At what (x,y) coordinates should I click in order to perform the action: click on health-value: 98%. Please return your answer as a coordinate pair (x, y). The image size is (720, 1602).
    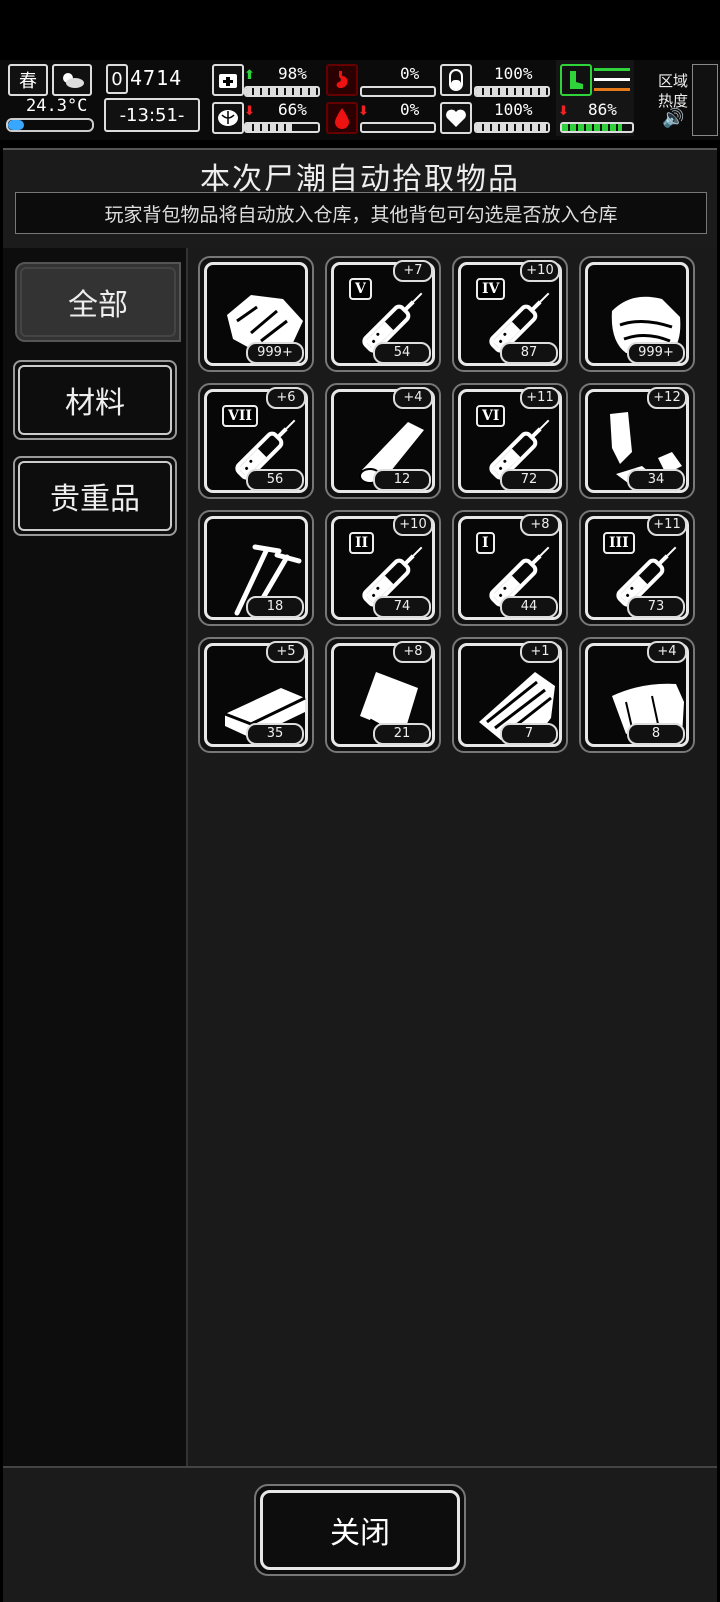
    Looking at the image, I should click on (292, 73).